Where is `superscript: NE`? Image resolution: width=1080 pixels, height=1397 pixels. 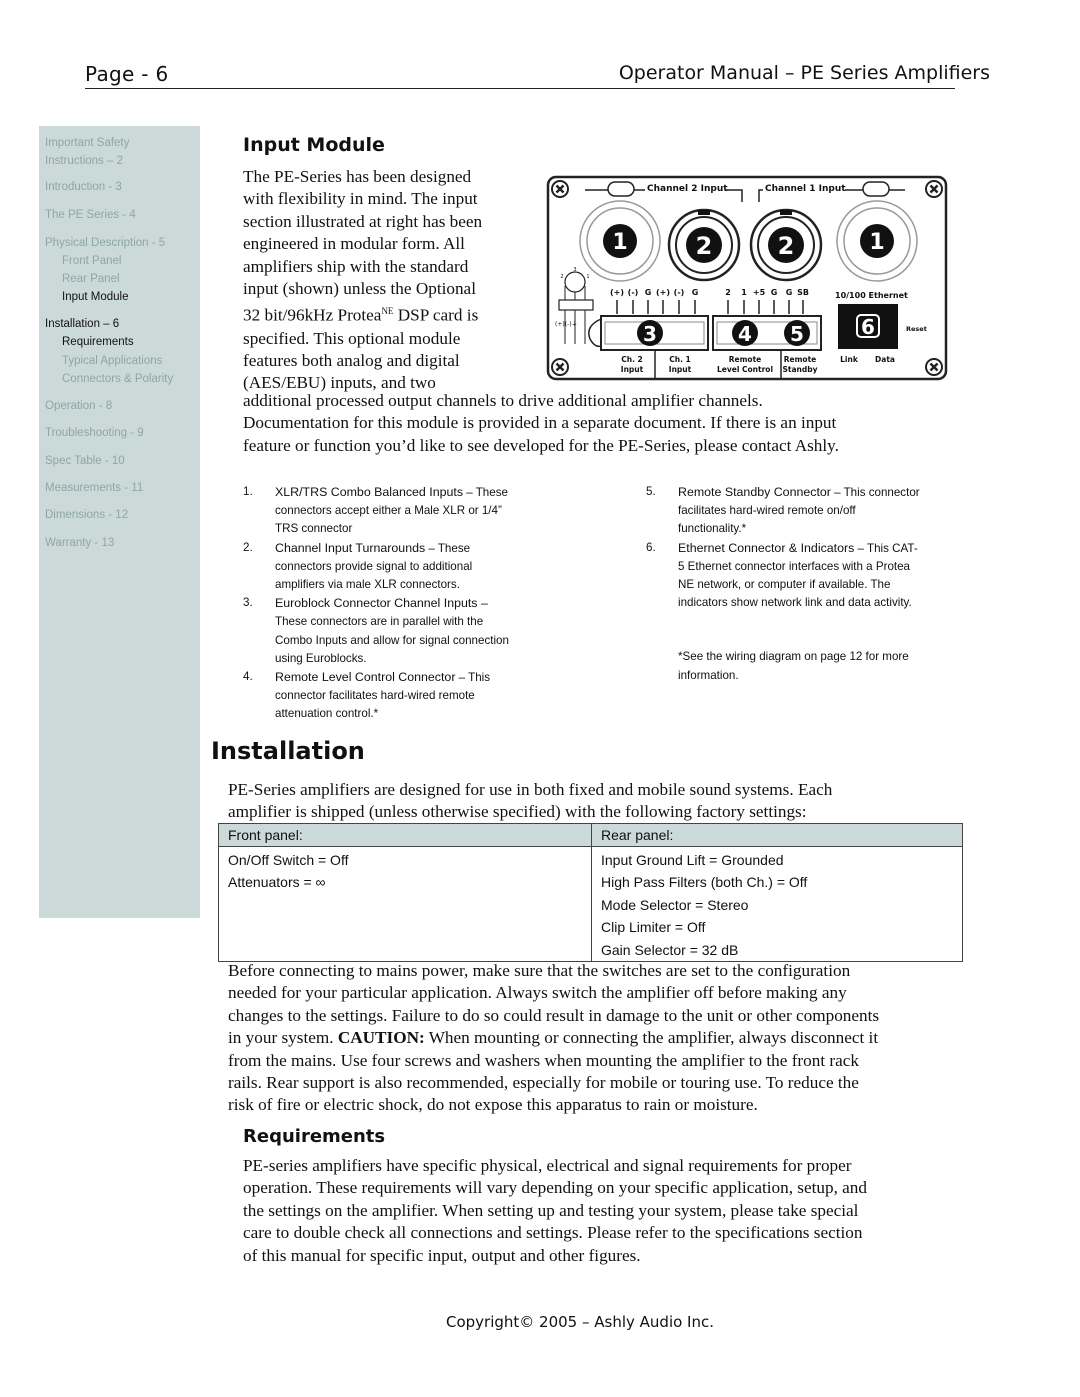 superscript: NE is located at coordinates (387, 311).